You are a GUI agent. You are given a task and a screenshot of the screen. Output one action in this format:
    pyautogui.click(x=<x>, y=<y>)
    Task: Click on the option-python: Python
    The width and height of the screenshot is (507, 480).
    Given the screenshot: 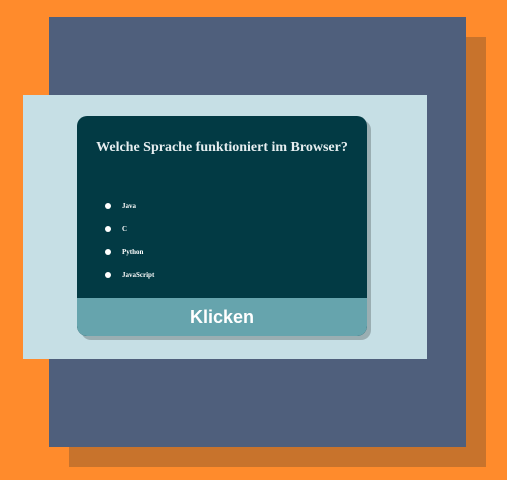 What is the action you would take?
    pyautogui.click(x=129, y=251)
    